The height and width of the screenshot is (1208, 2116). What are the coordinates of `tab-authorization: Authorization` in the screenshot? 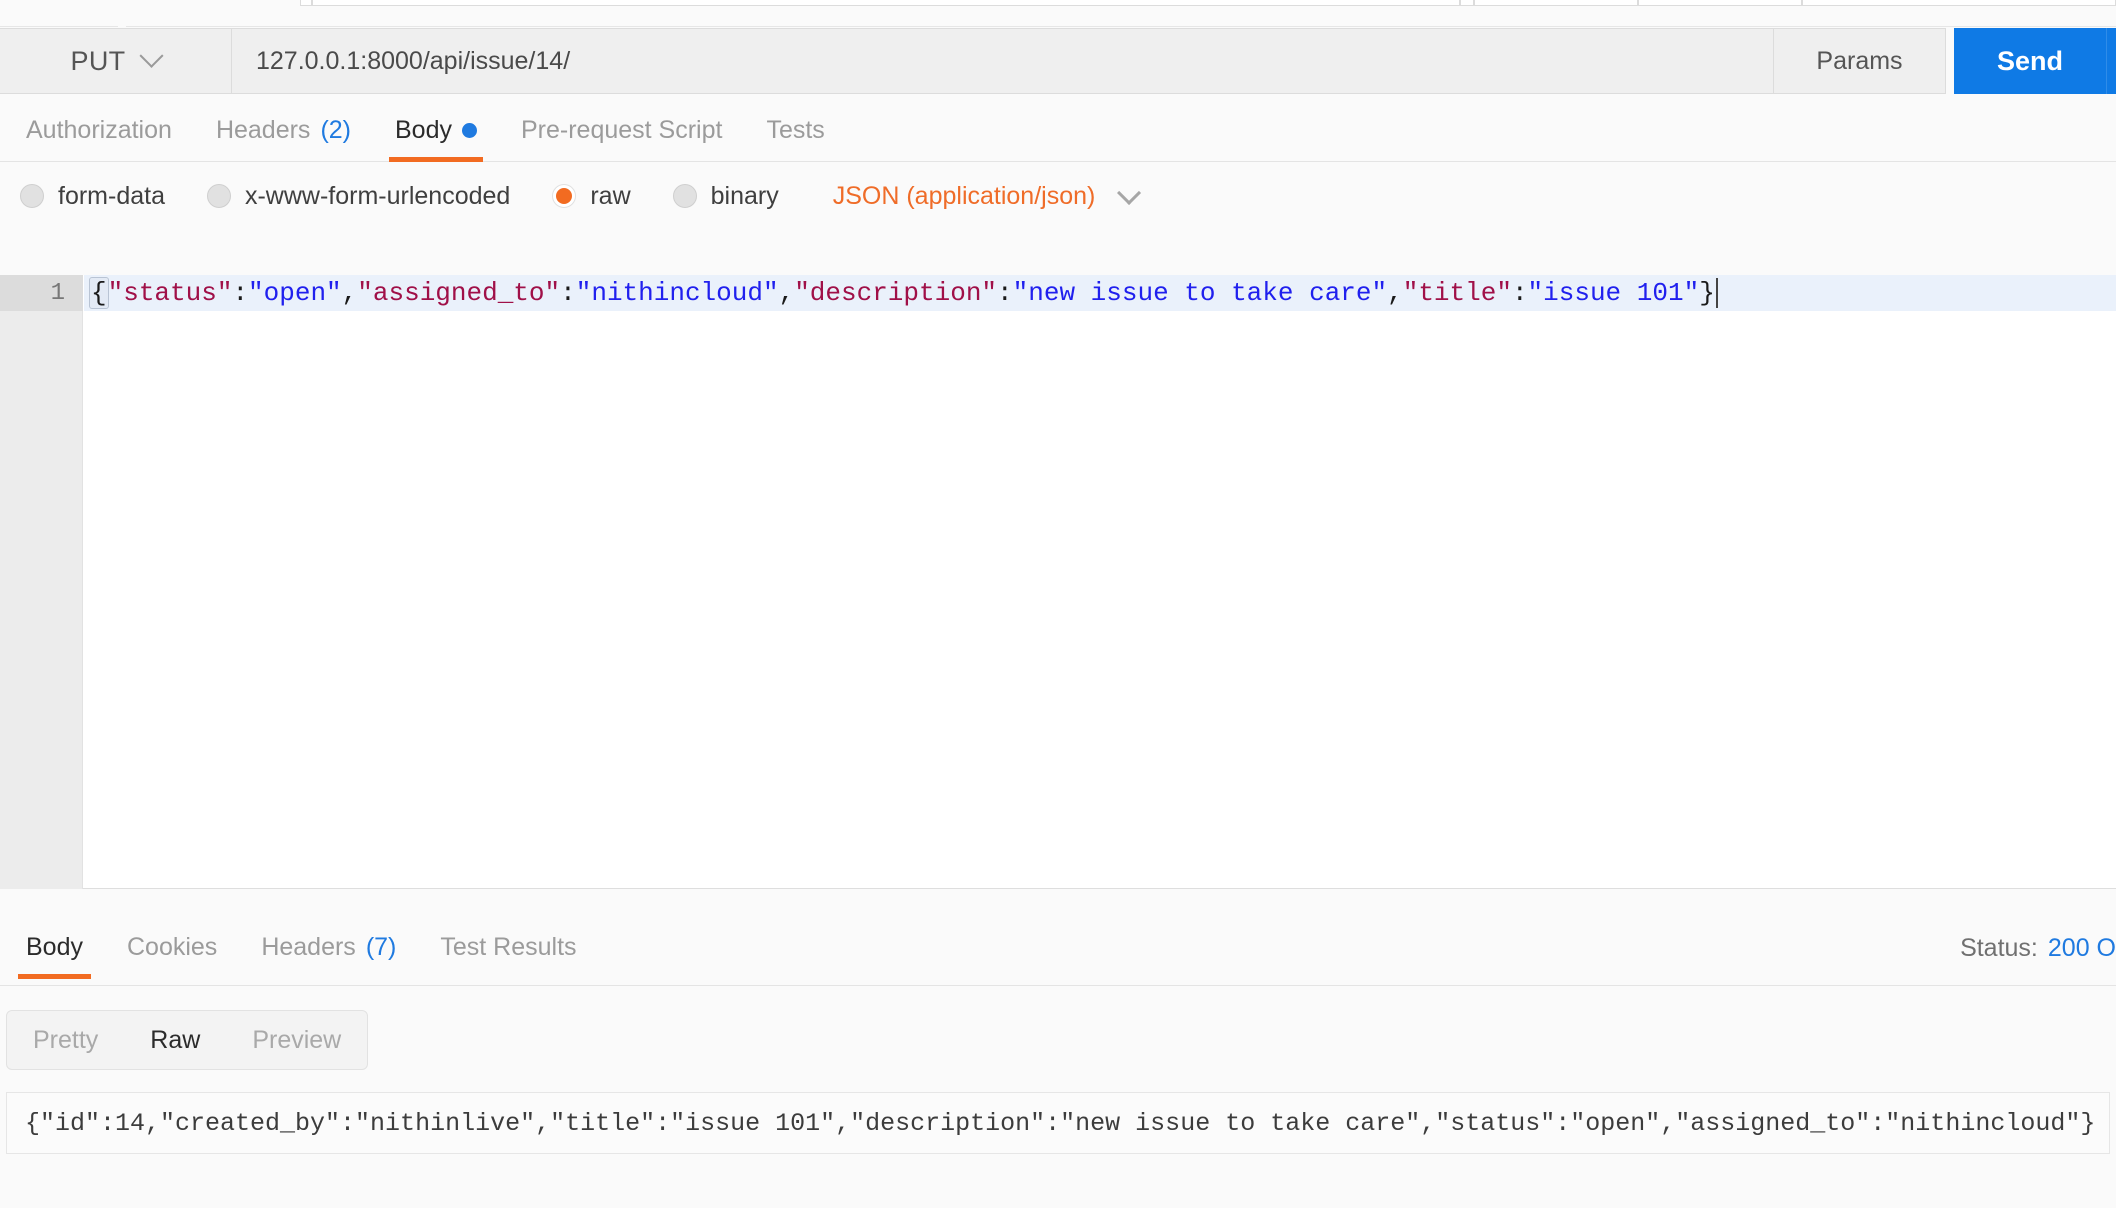 It's located at (99, 131).